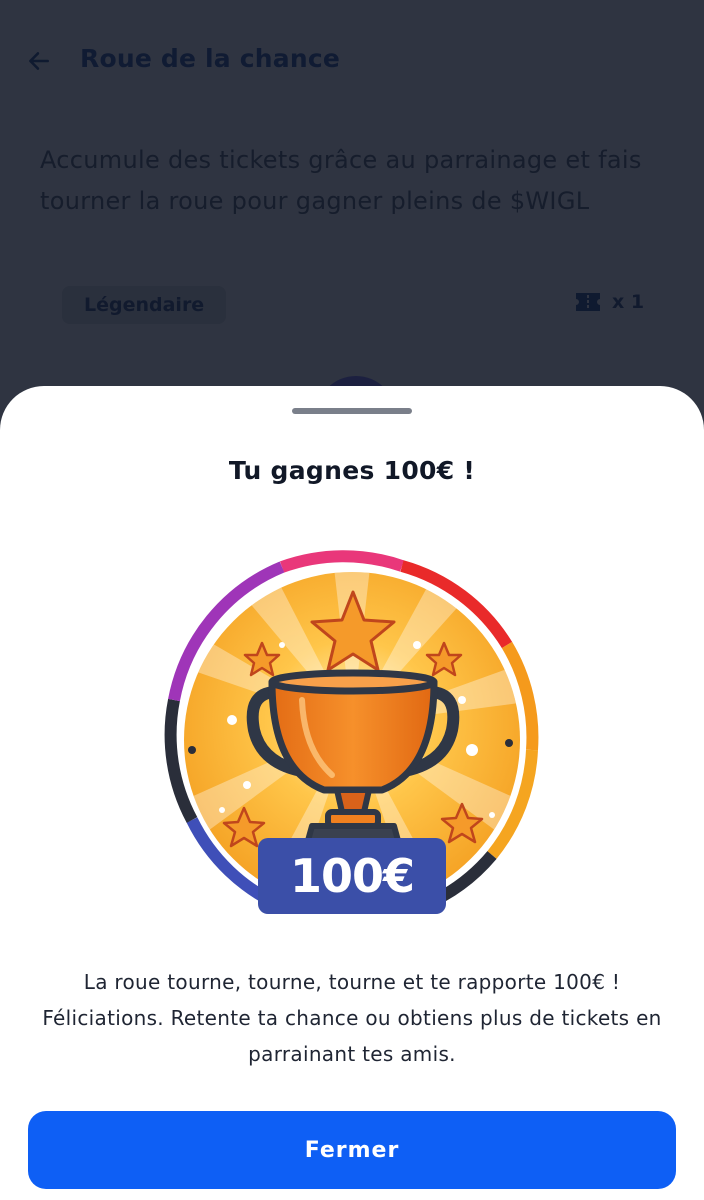 The width and height of the screenshot is (704, 1200). What do you see at coordinates (352, 411) in the screenshot?
I see `sheet-drag-handle` at bounding box center [352, 411].